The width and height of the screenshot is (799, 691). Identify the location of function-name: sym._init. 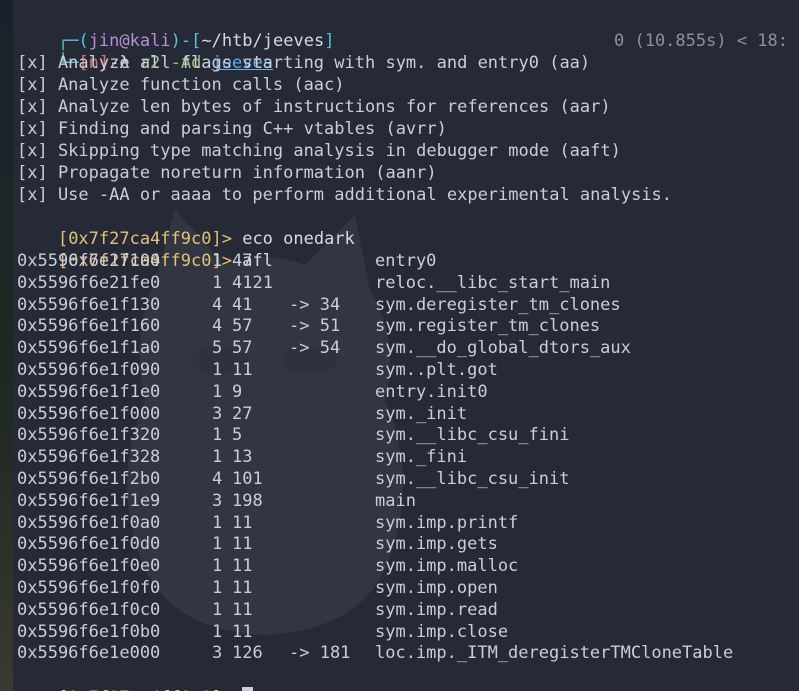
(421, 413).